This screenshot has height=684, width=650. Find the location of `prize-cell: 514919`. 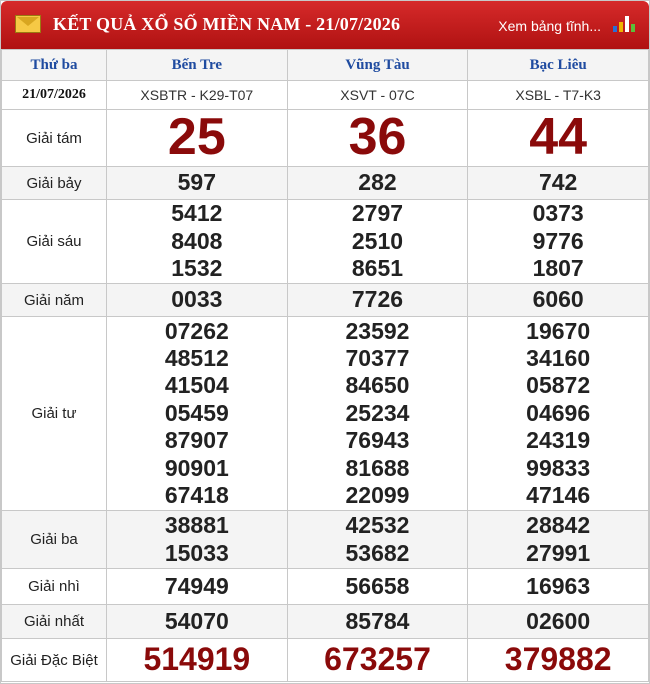

prize-cell: 514919 is located at coordinates (197, 660).